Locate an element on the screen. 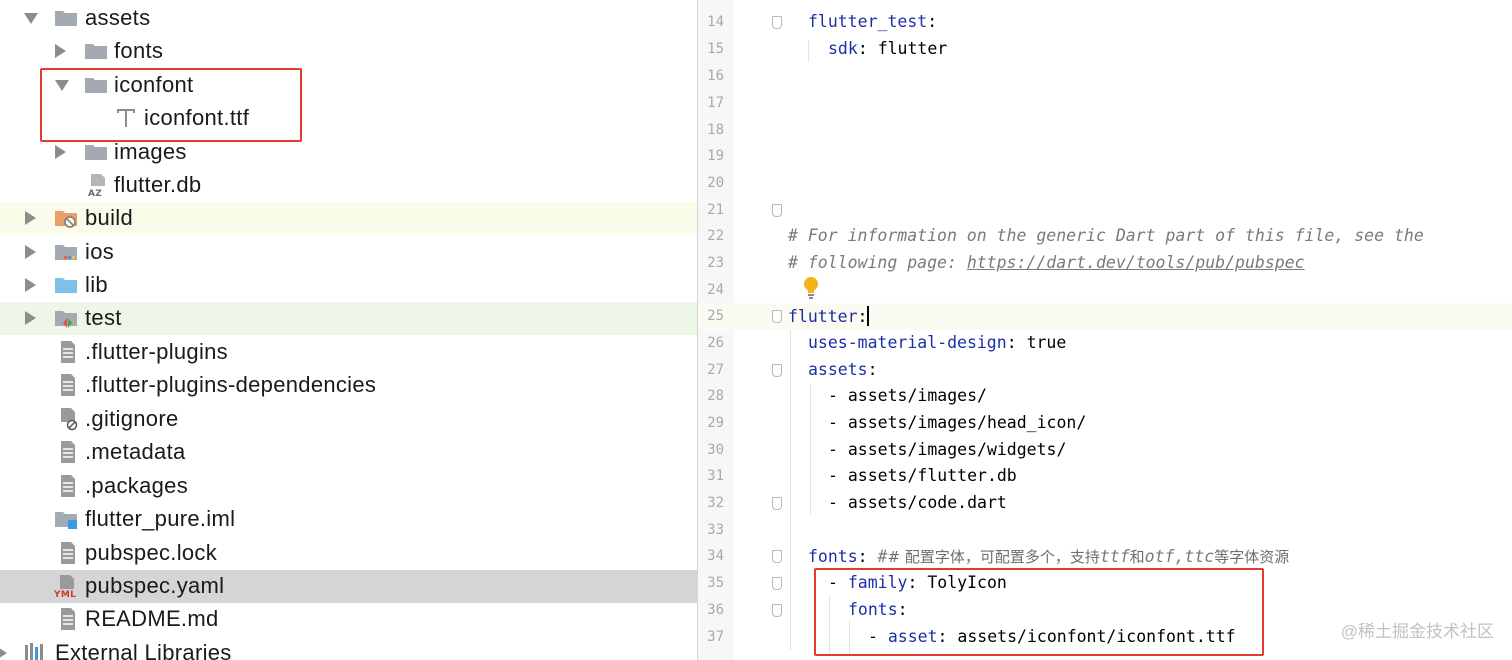  comment-text: # following page: is located at coordinates (877, 262).